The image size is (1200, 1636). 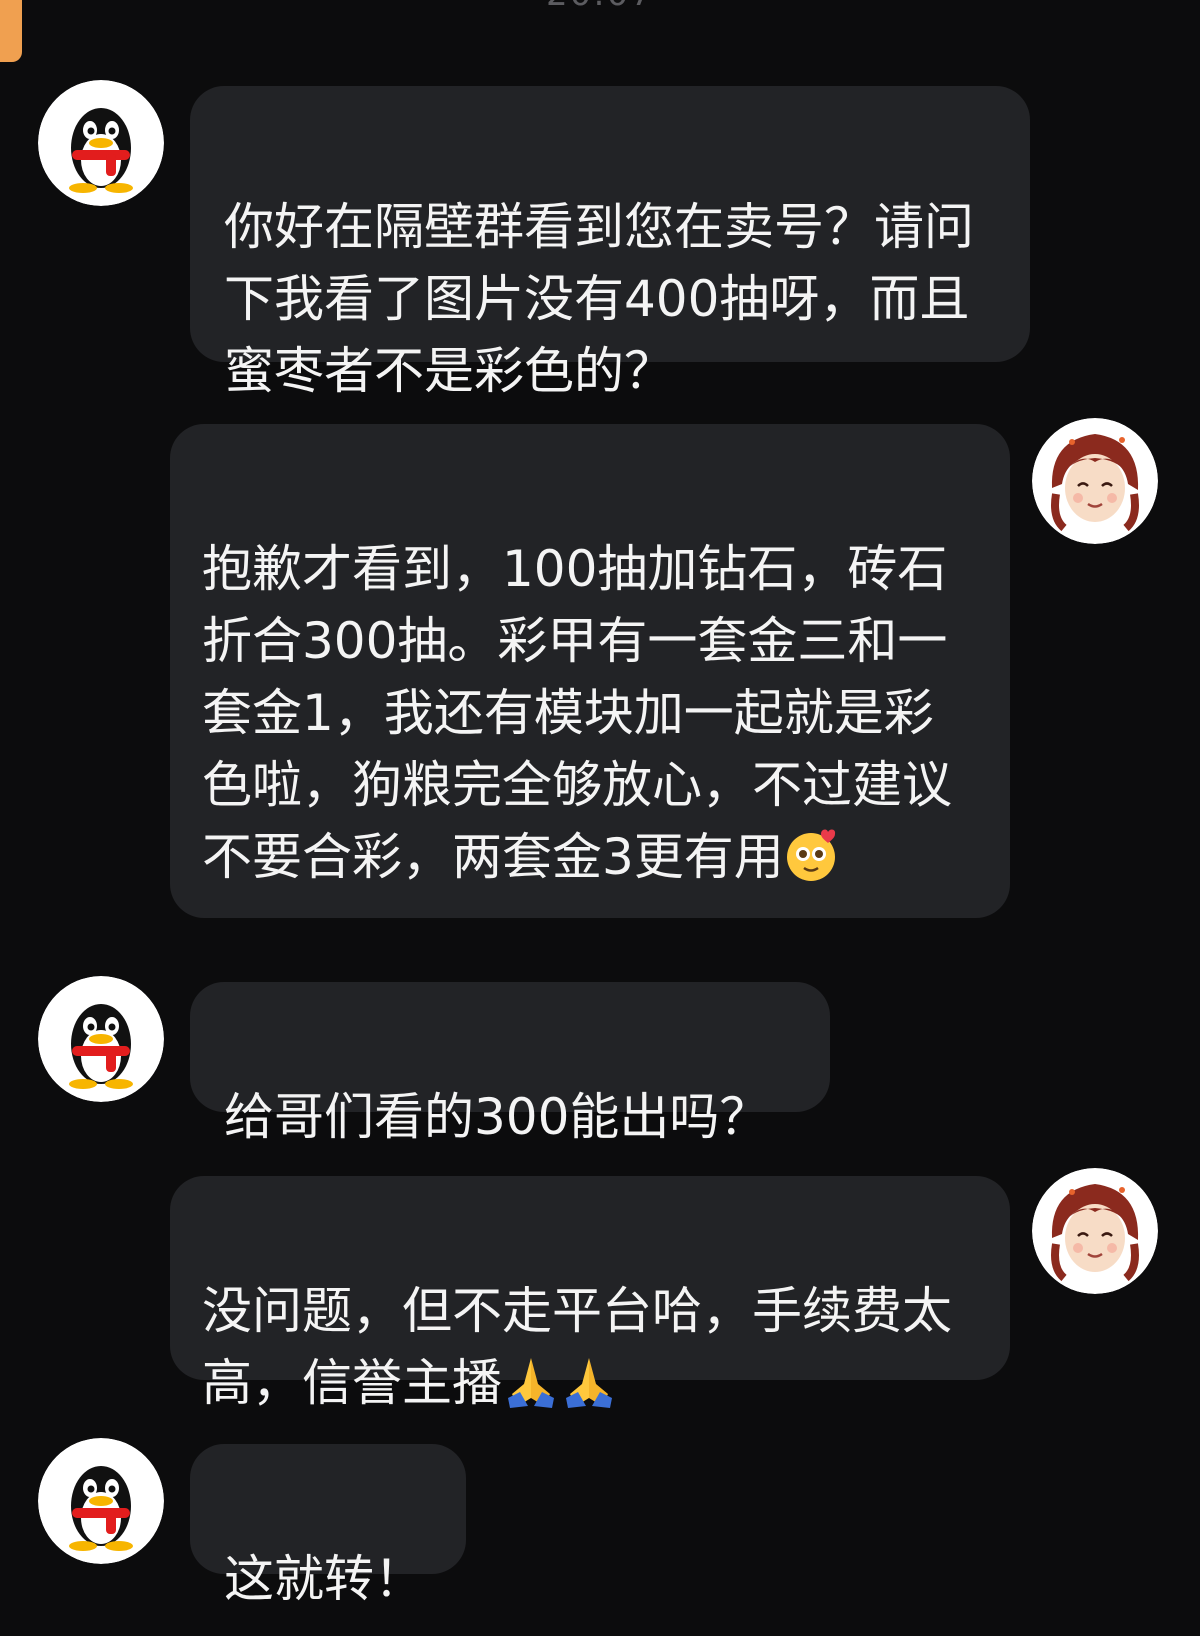 I want to click on message-bubble-seller: 没问题，但不走平台哈，手续费太高，信誉主播, so click(x=590, y=1294).